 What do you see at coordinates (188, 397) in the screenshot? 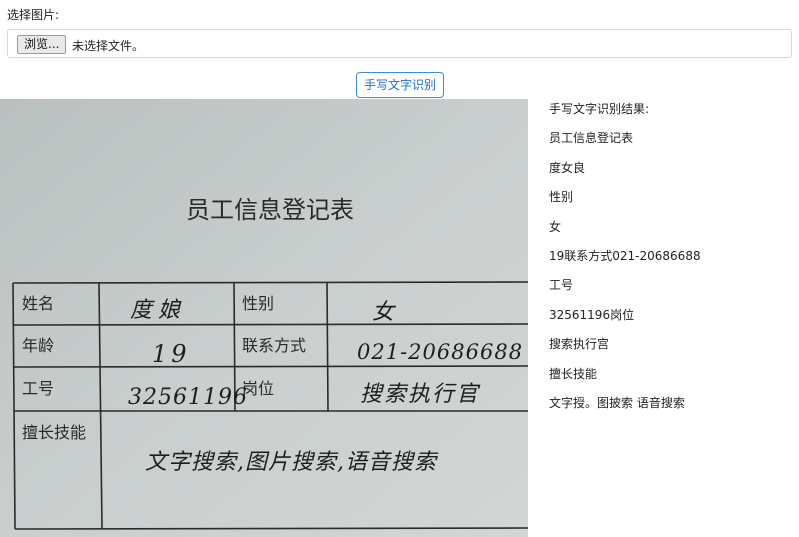
I see `hand-id: 32561196` at bounding box center [188, 397].